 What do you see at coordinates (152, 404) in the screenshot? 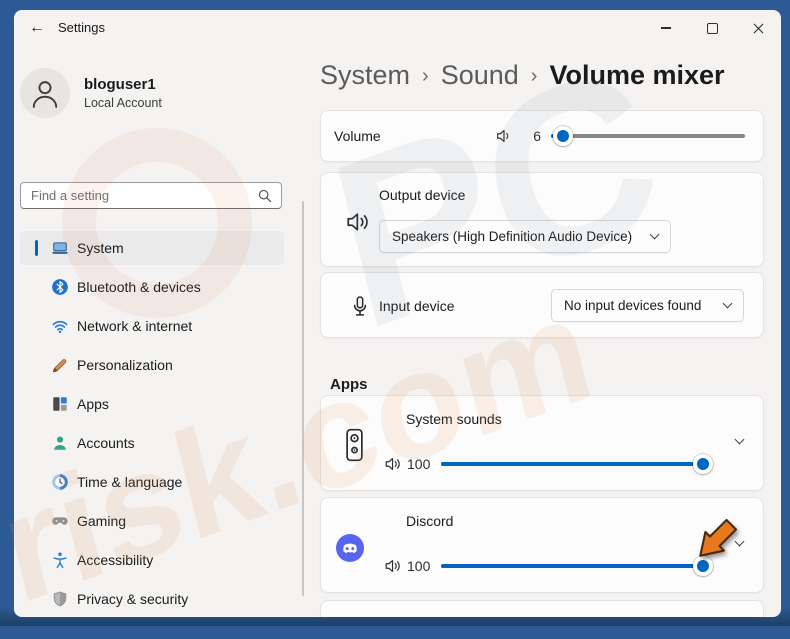
I see `sidebar-item-apps: Apps` at bounding box center [152, 404].